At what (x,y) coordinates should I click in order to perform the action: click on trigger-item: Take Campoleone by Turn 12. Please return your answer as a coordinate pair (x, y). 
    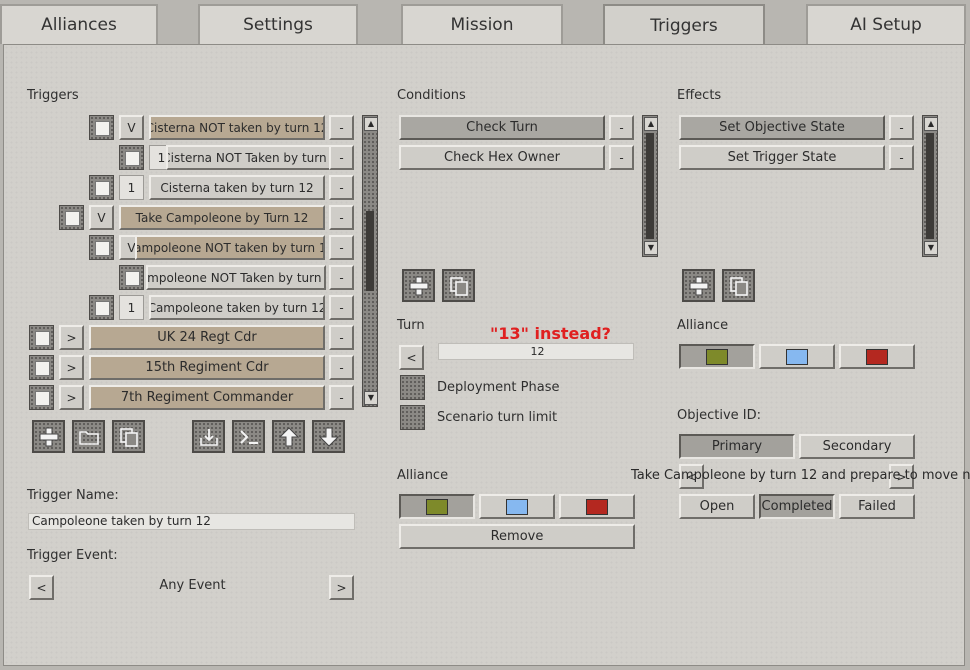
    Looking at the image, I should click on (222, 217).